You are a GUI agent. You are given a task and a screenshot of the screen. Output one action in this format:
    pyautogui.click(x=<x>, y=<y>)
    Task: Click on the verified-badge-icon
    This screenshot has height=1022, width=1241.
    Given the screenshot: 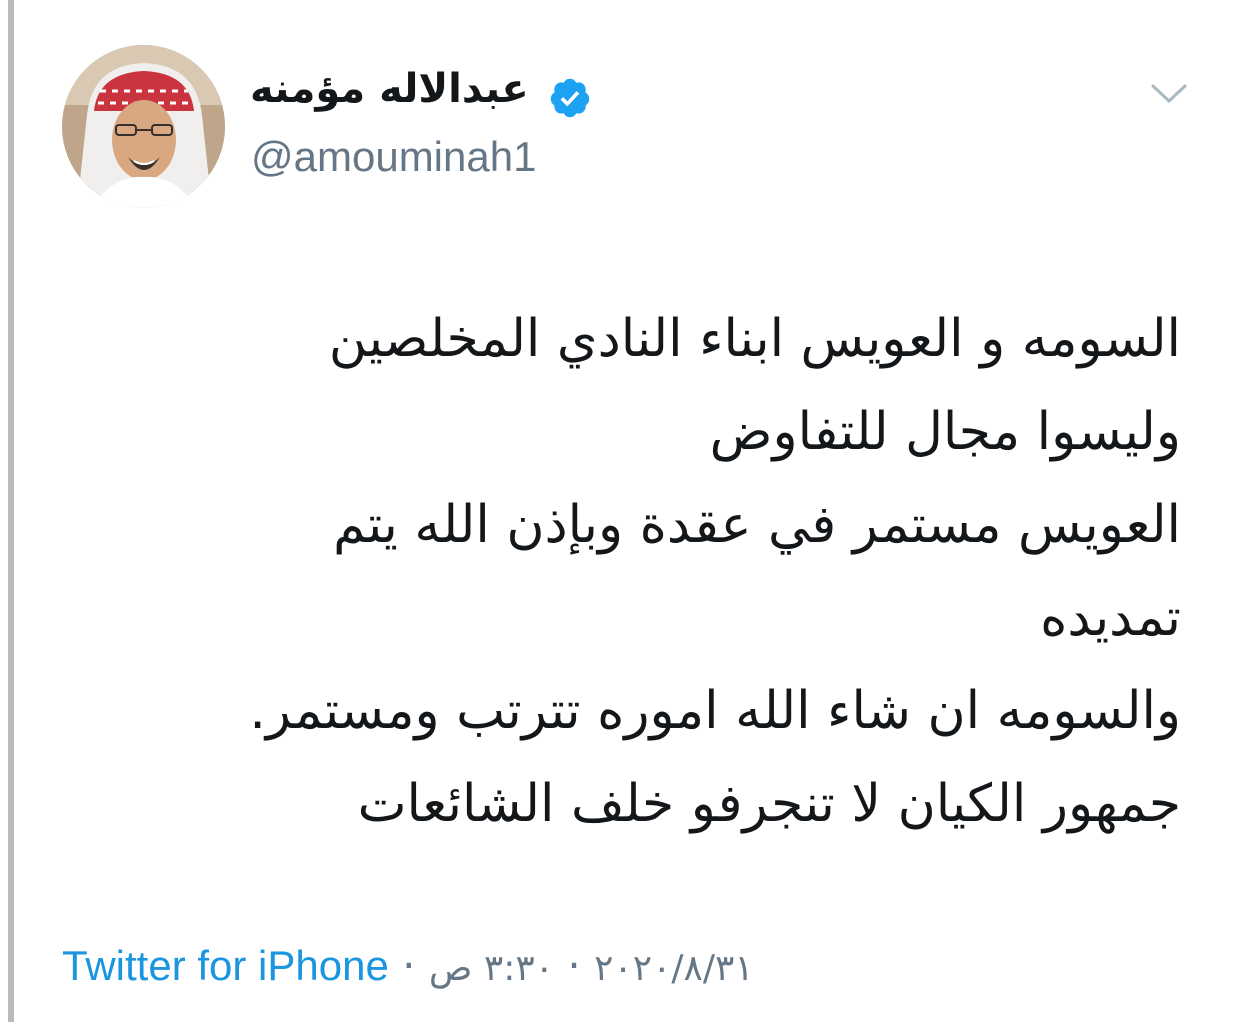 What is the action you would take?
    pyautogui.click(x=570, y=98)
    